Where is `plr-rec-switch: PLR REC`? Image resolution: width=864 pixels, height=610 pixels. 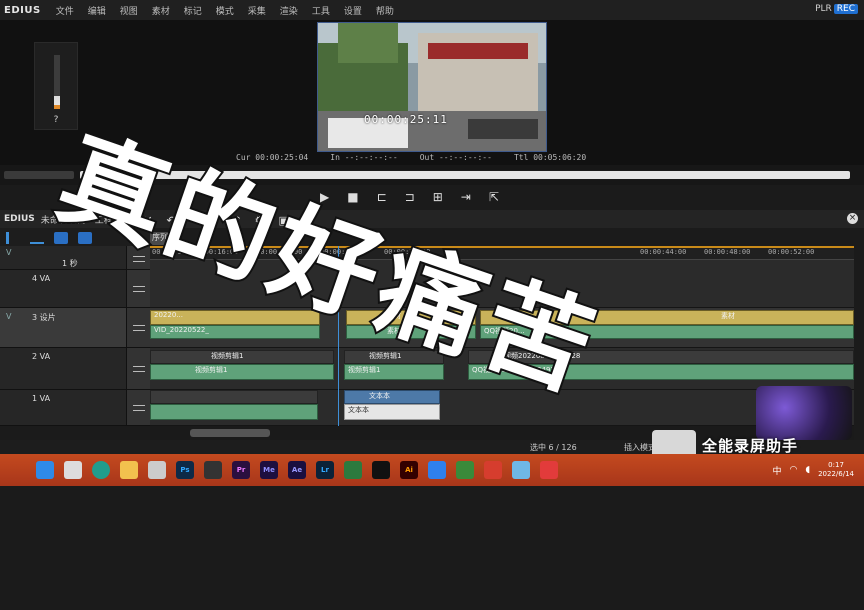 plr-rec-switch: PLR REC is located at coordinates (836, 9).